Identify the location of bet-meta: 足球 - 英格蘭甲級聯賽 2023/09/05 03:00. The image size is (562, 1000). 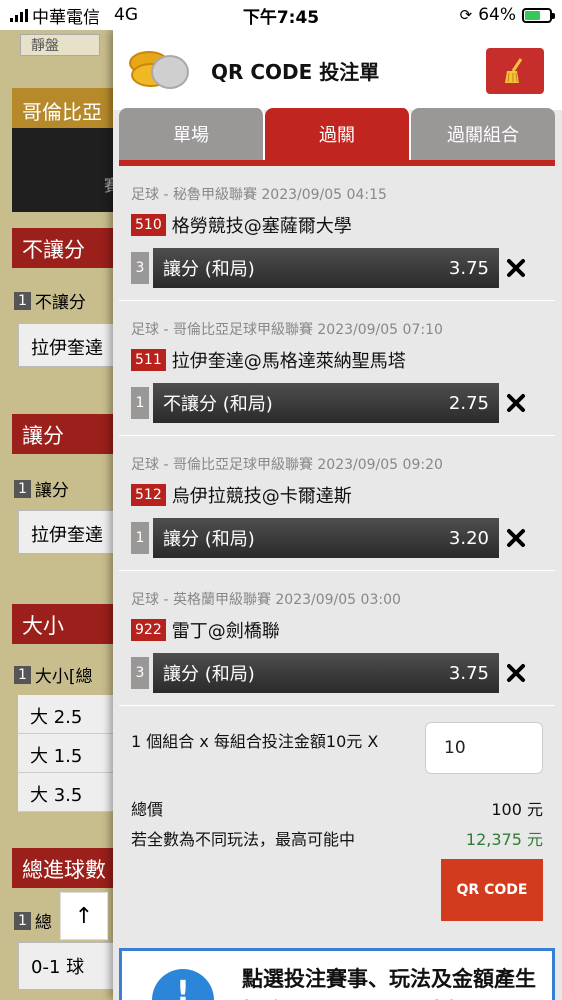
(266, 600).